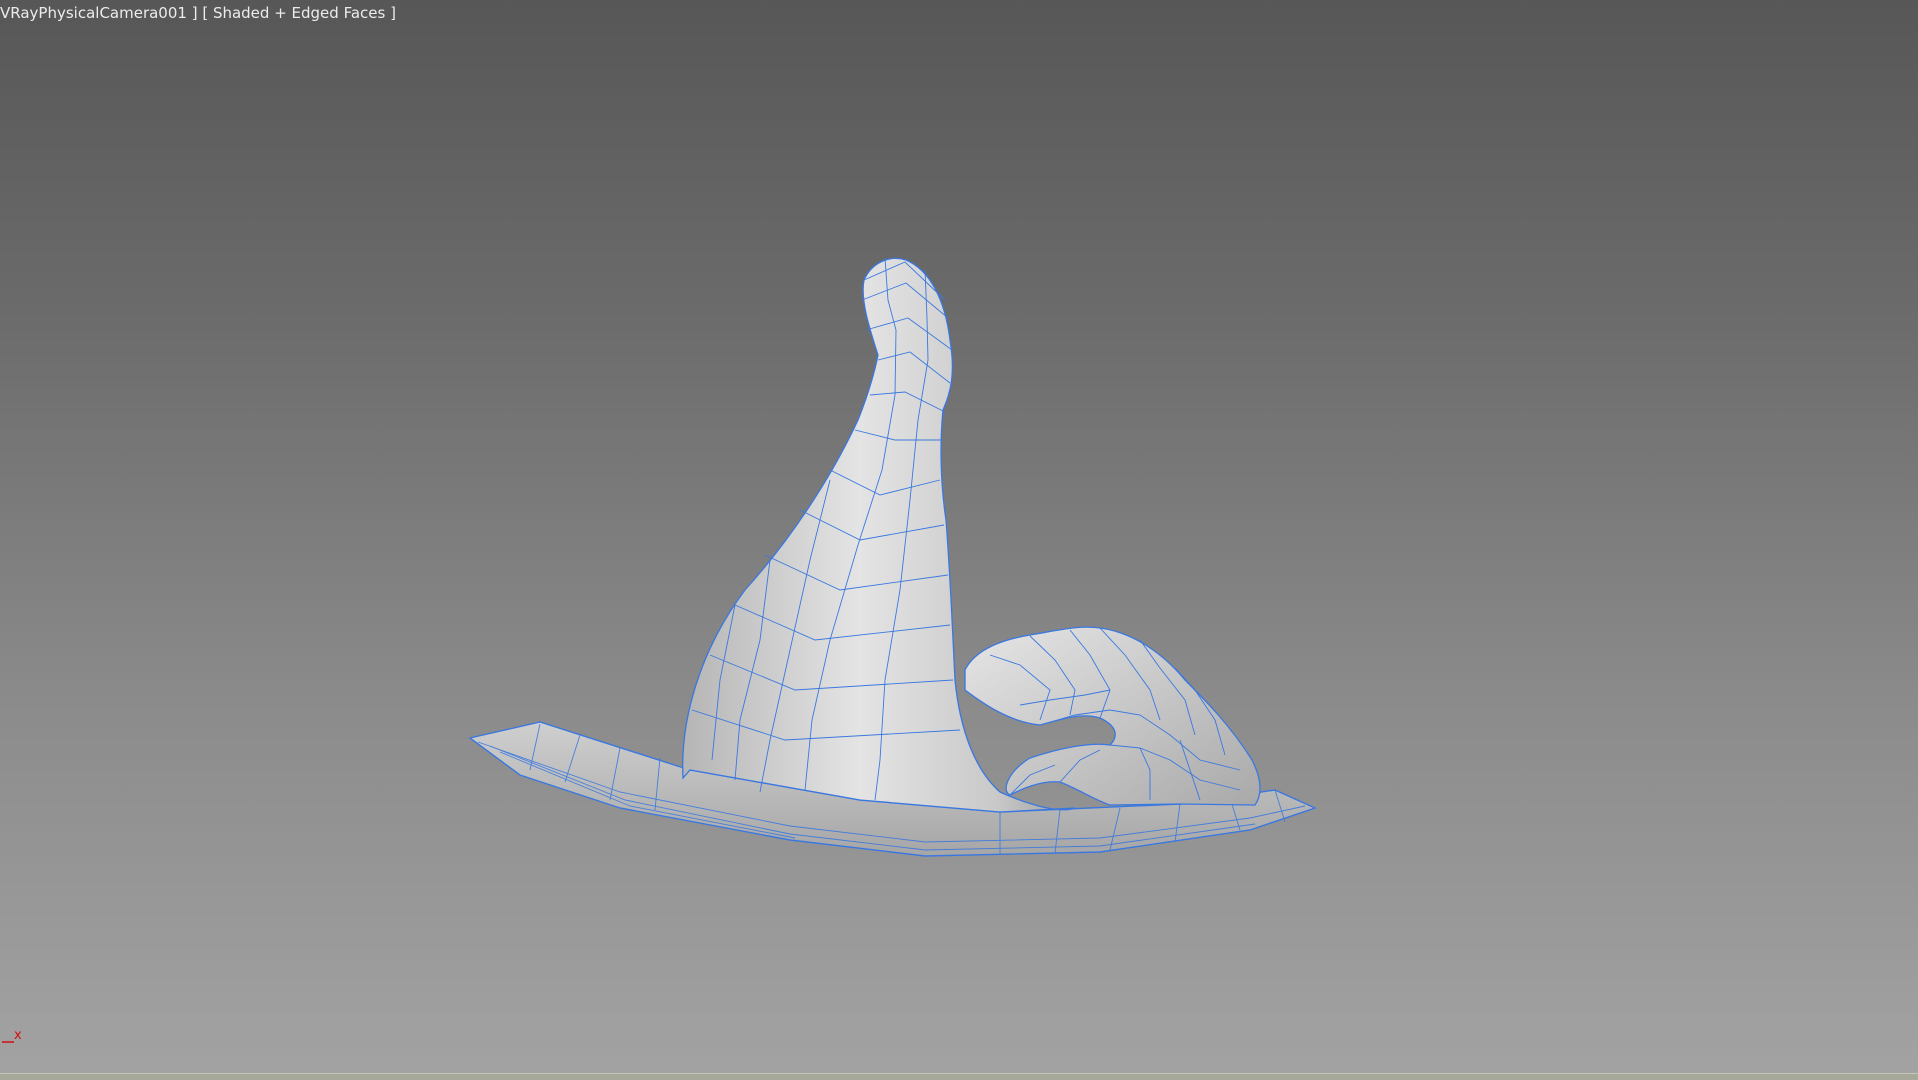 Image resolution: width=1918 pixels, height=1080 pixels. What do you see at coordinates (1112, 716) in the screenshot?
I see `tail-curl` at bounding box center [1112, 716].